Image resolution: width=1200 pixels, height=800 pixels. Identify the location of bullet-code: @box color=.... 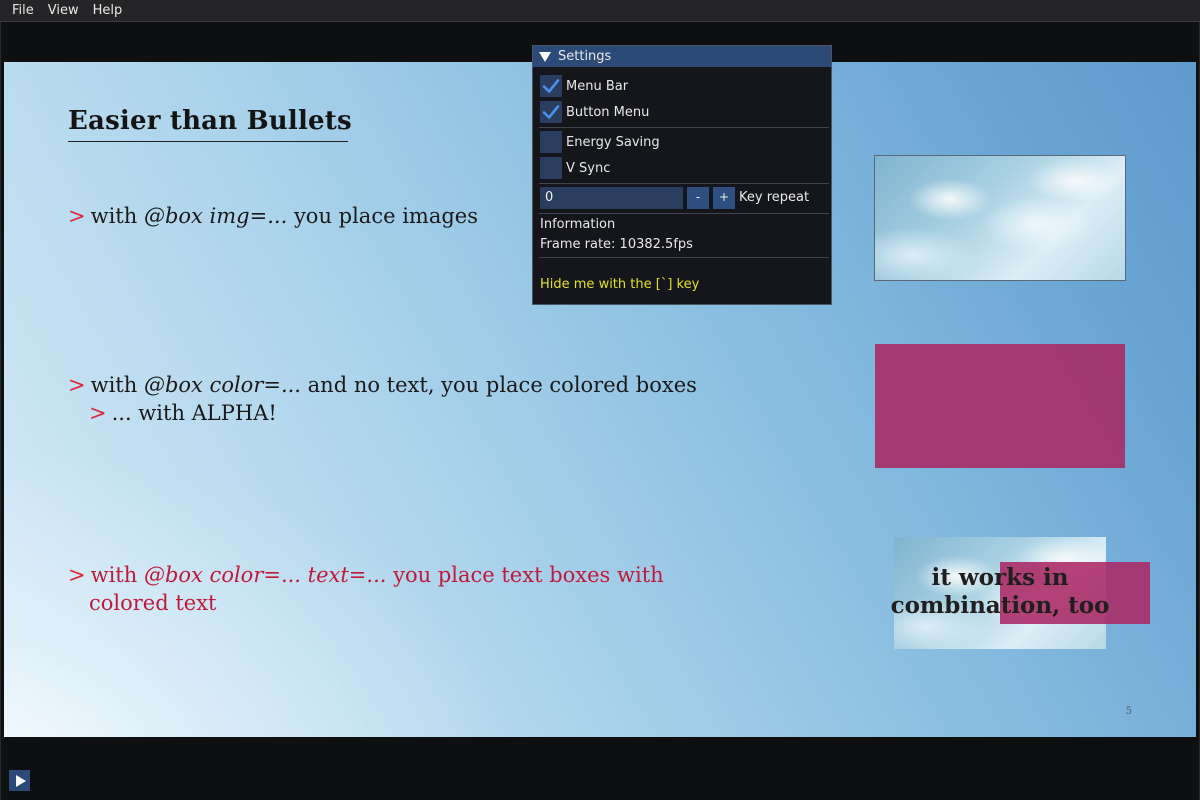
(222, 385).